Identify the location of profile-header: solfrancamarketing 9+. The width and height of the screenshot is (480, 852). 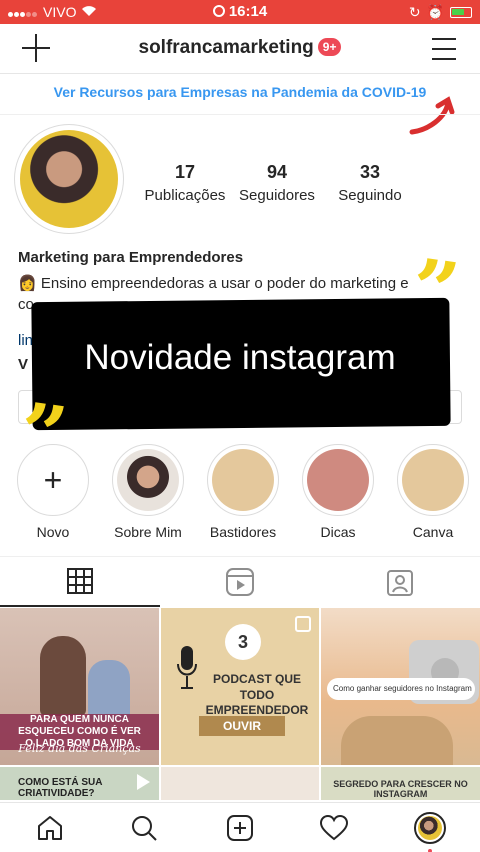
(240, 49).